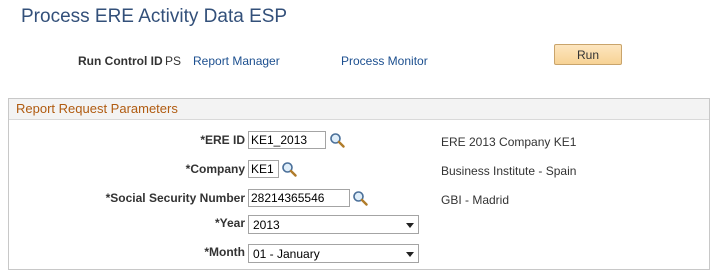  What do you see at coordinates (359, 109) in the screenshot?
I see `group-header: Report Request Parameters` at bounding box center [359, 109].